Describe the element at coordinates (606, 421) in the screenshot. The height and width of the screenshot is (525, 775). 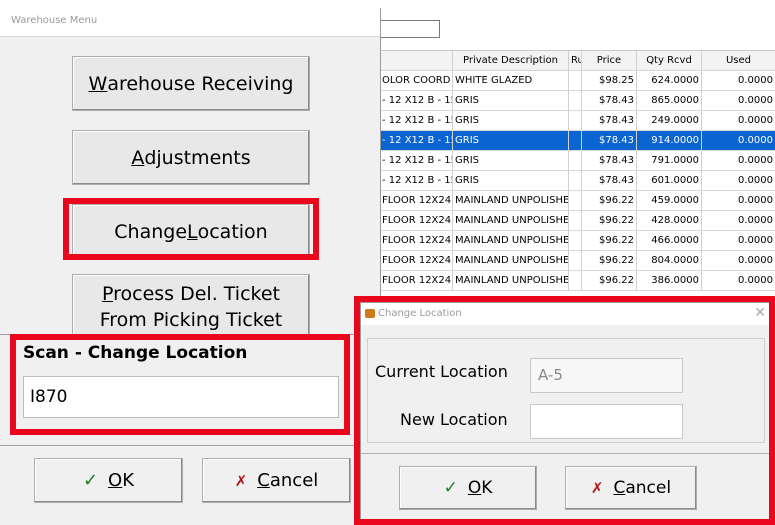
I see `new-location-input` at that location.